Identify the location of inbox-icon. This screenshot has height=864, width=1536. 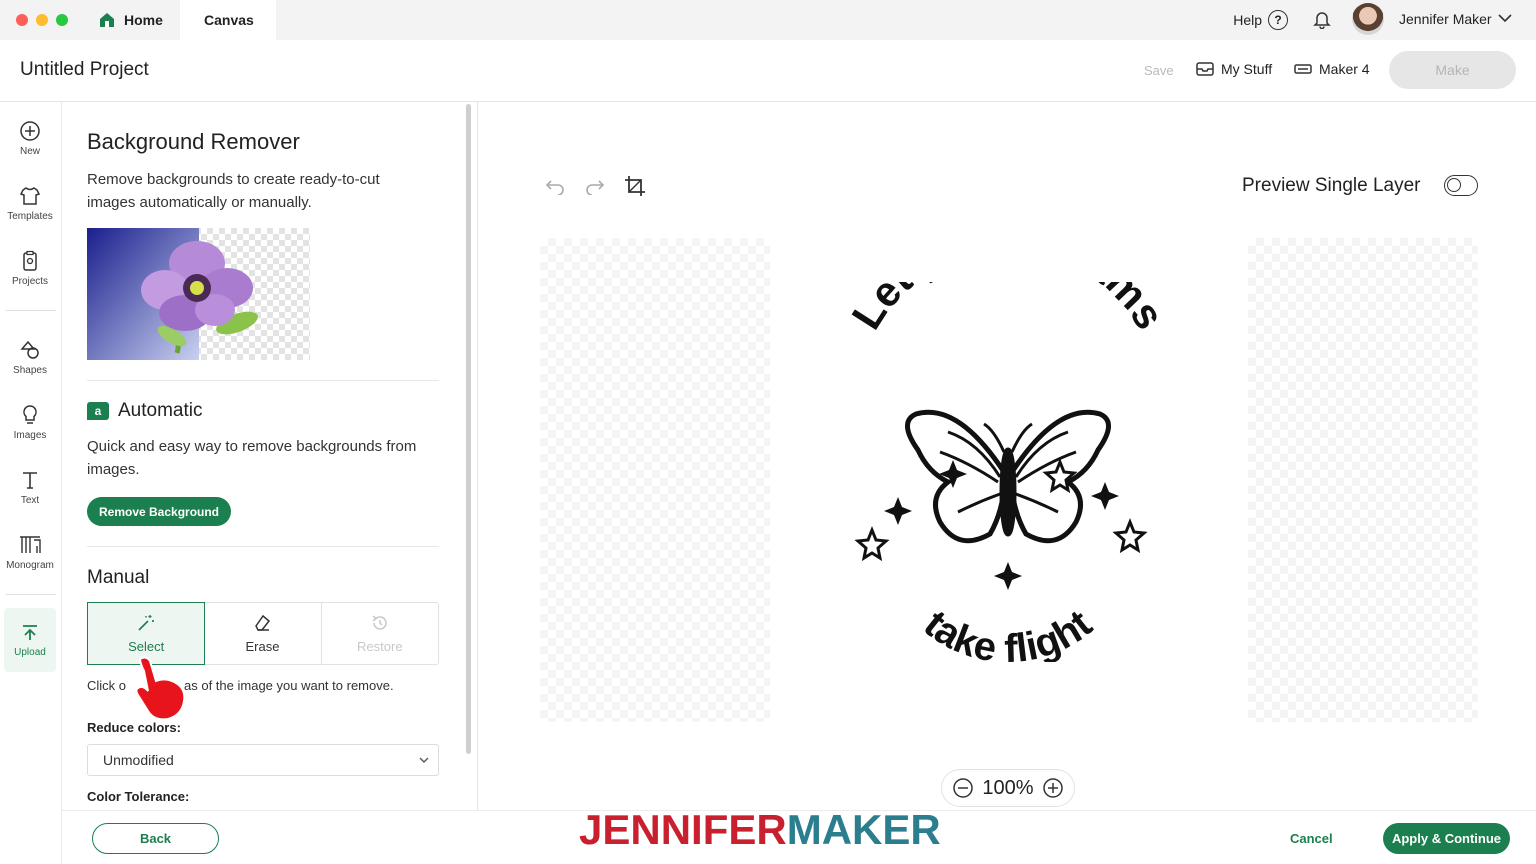
(1205, 69).